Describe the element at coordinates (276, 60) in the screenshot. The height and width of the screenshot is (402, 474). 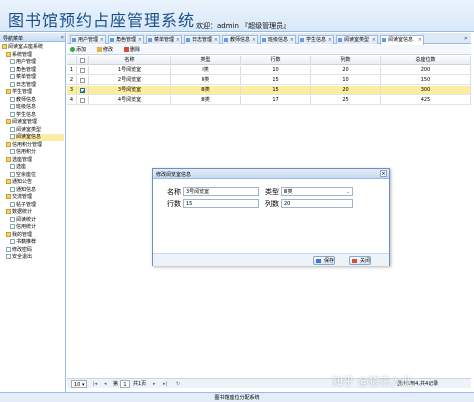
I see `column-header: 行数` at that location.